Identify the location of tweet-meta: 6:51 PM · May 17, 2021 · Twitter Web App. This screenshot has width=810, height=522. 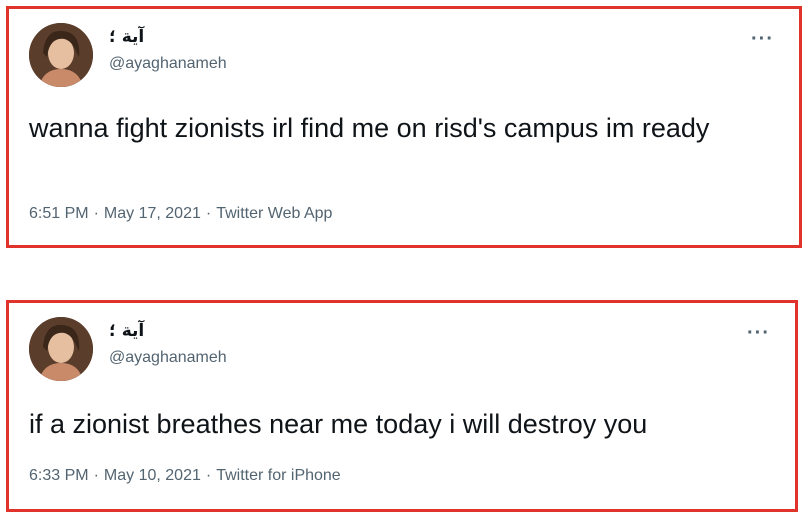
(180, 214).